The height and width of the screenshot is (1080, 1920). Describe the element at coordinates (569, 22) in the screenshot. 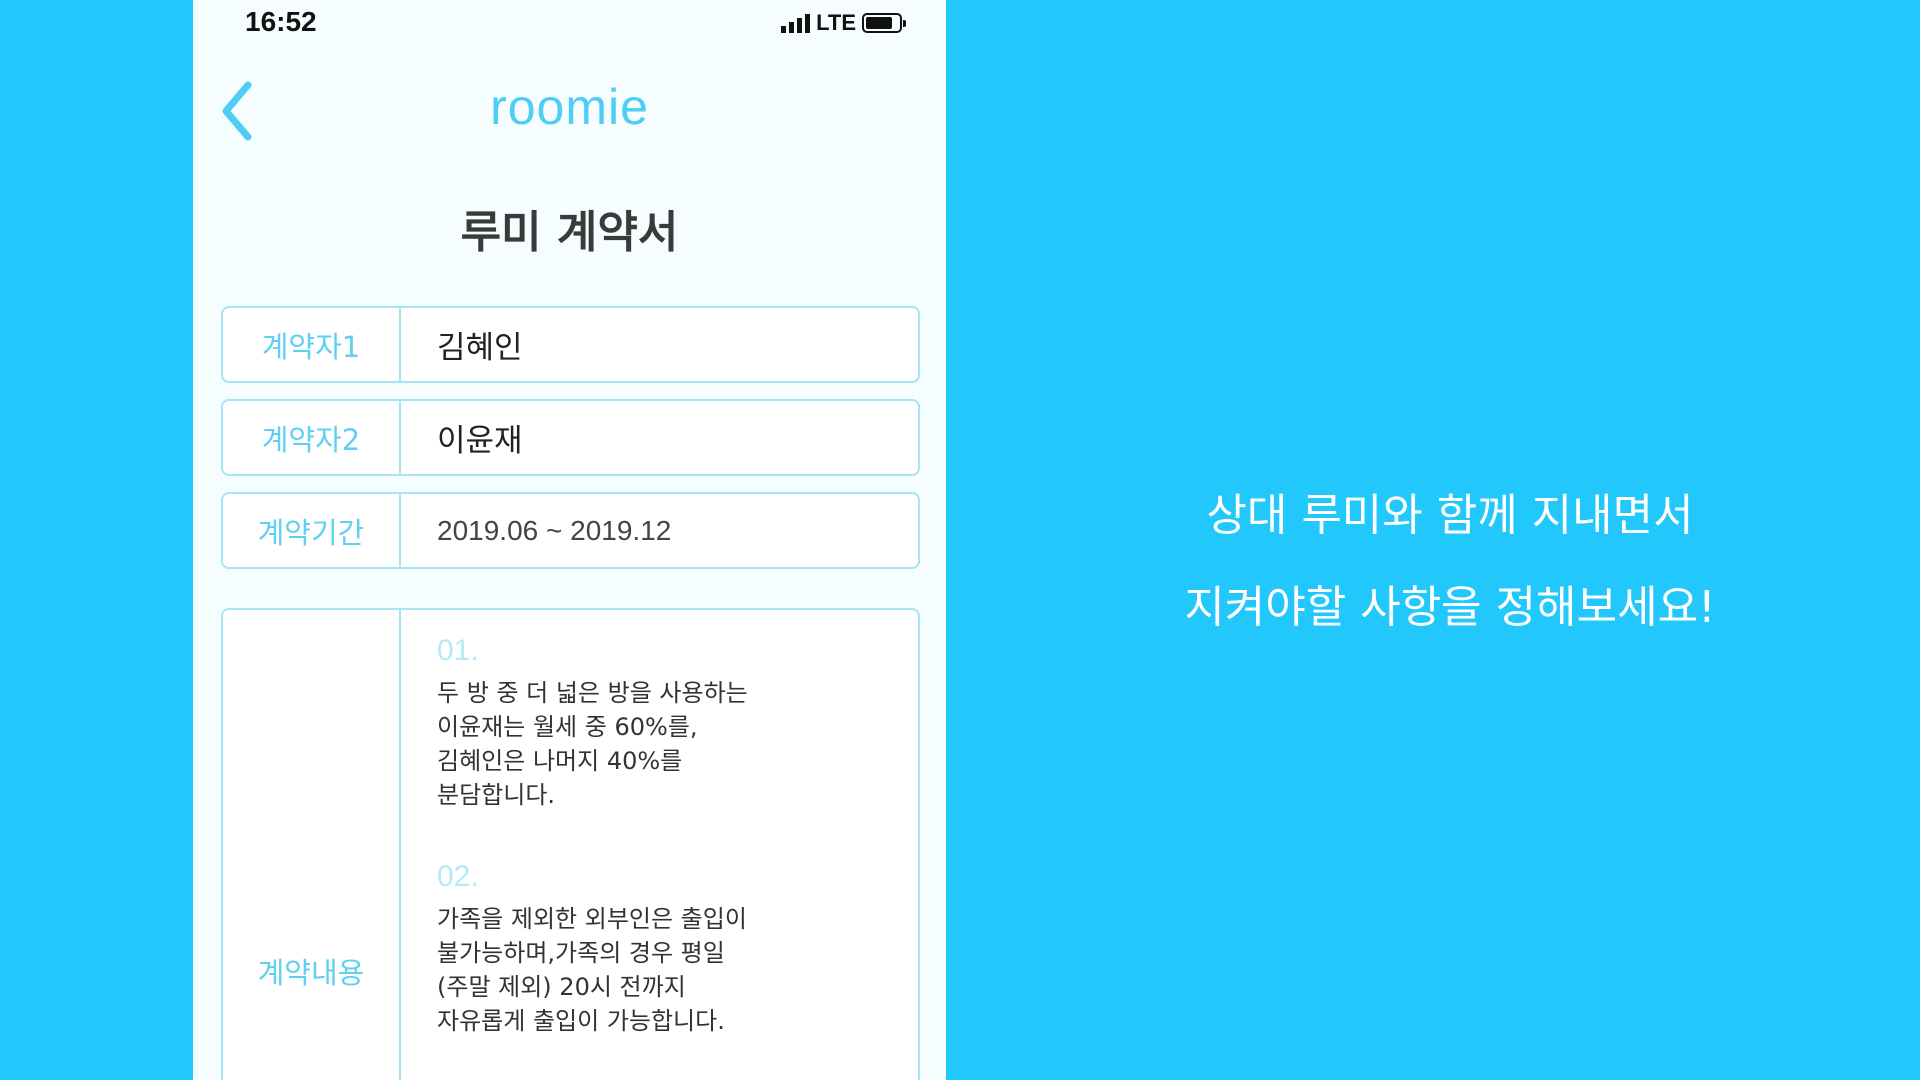

I see `status-bar: 16:52 LTE` at that location.